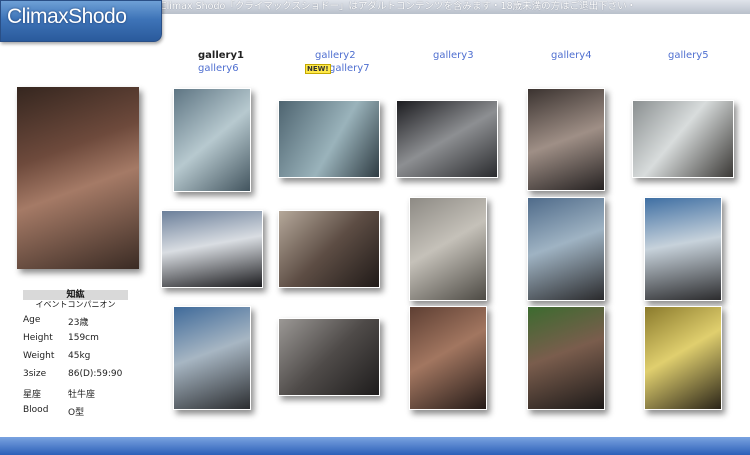 This screenshot has width=750, height=455. I want to click on profile-row-blood: Blood O型, so click(75, 414).